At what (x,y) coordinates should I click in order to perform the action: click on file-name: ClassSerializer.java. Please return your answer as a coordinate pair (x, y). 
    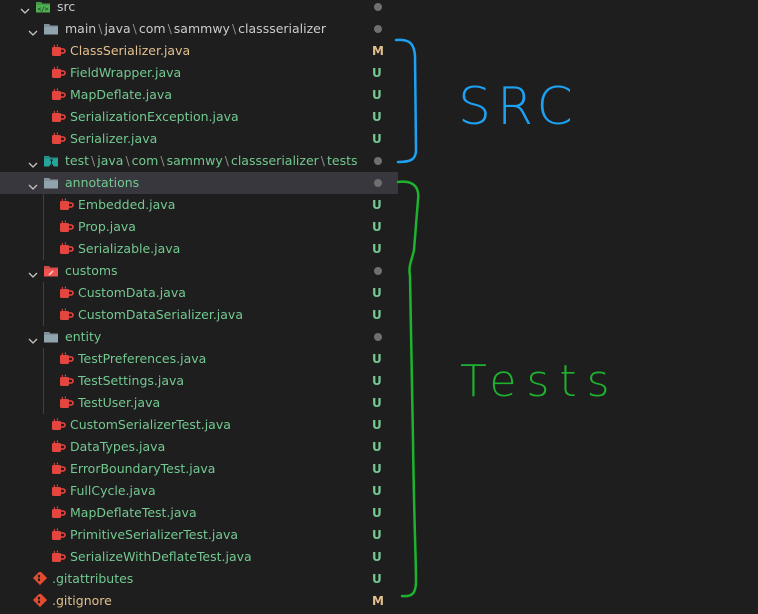
    Looking at the image, I should click on (130, 50).